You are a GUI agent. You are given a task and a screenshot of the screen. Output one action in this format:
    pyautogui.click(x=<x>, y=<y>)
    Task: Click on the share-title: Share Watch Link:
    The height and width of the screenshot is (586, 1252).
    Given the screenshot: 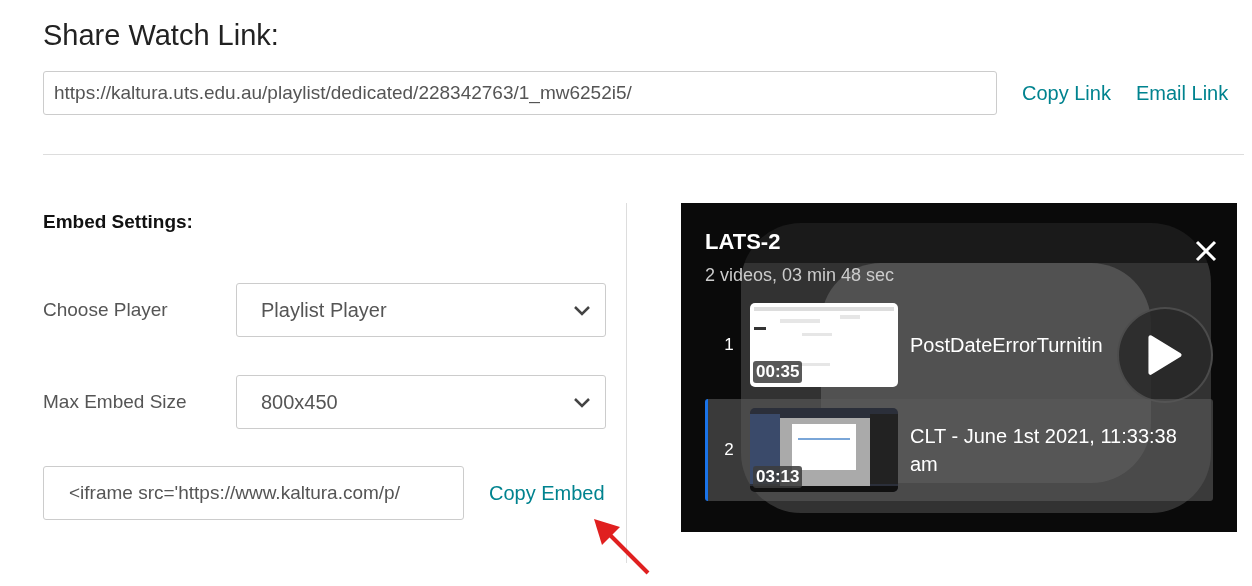 What is the action you would take?
    pyautogui.click(x=161, y=35)
    